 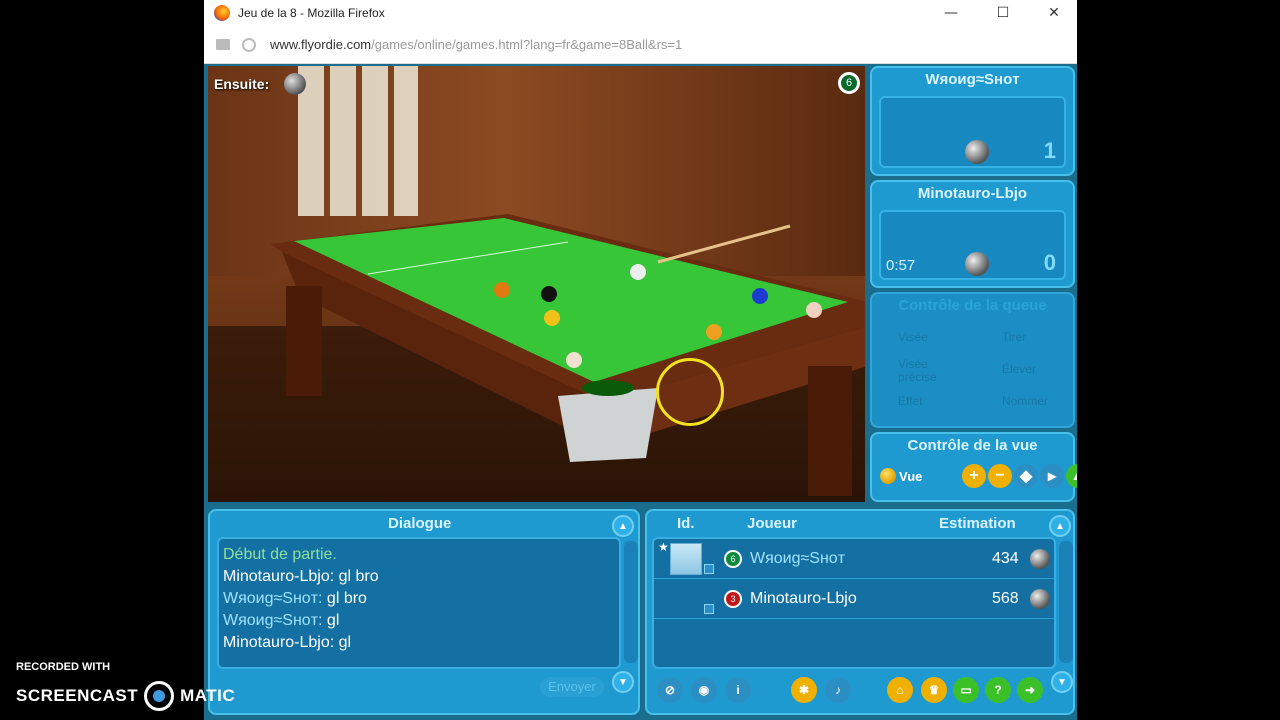 I want to click on top-view-button: ▲, so click(x=1071, y=476).